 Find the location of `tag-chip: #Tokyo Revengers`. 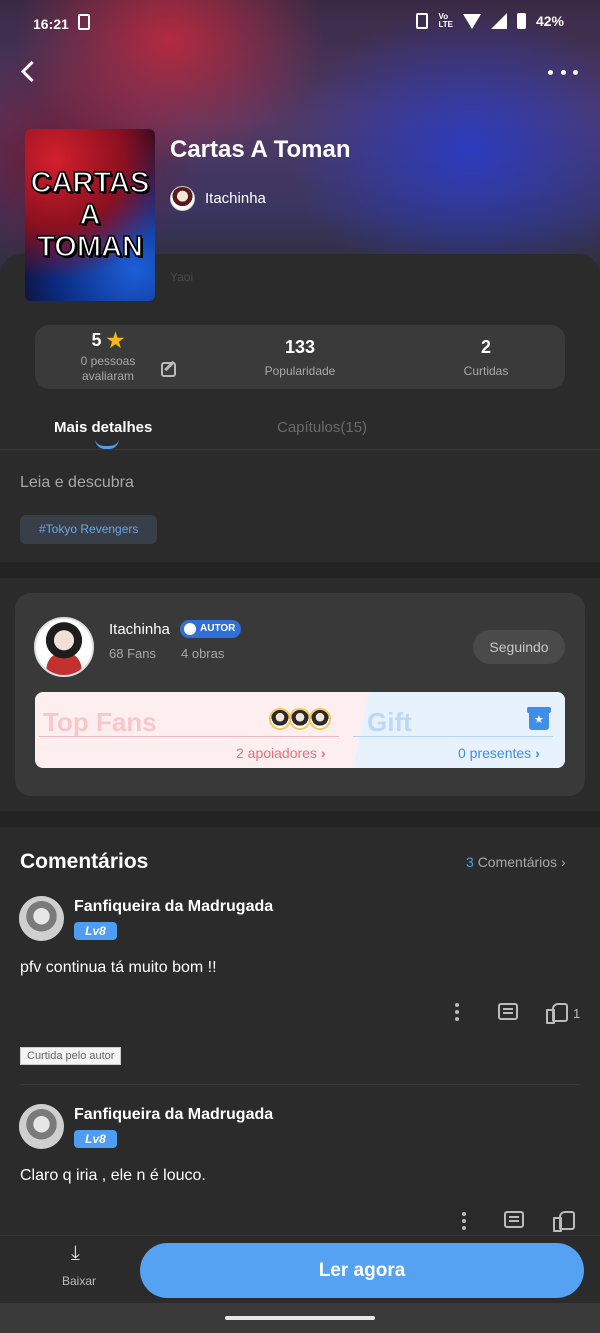

tag-chip: #Tokyo Revengers is located at coordinates (89, 529).